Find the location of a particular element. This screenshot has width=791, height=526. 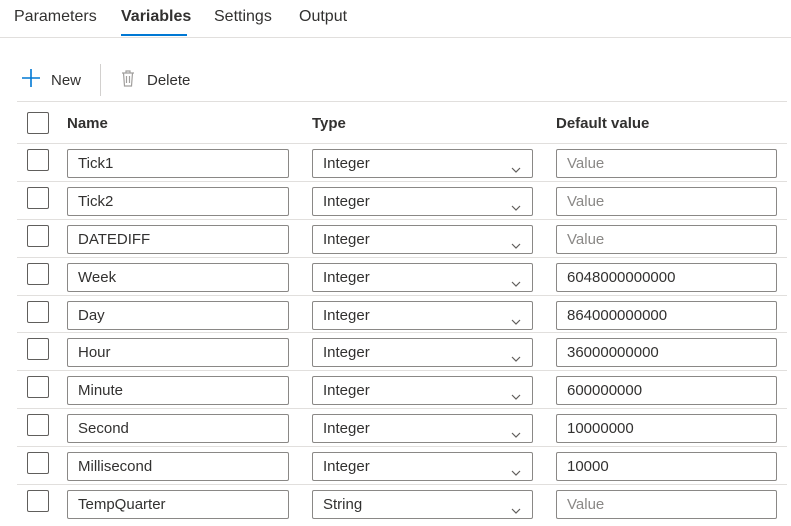

variable-type-select: String is located at coordinates (422, 504).